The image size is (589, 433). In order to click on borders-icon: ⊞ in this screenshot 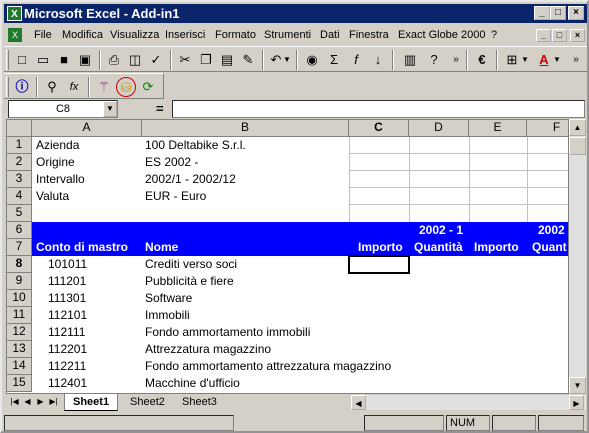, I will do `click(512, 60)`.